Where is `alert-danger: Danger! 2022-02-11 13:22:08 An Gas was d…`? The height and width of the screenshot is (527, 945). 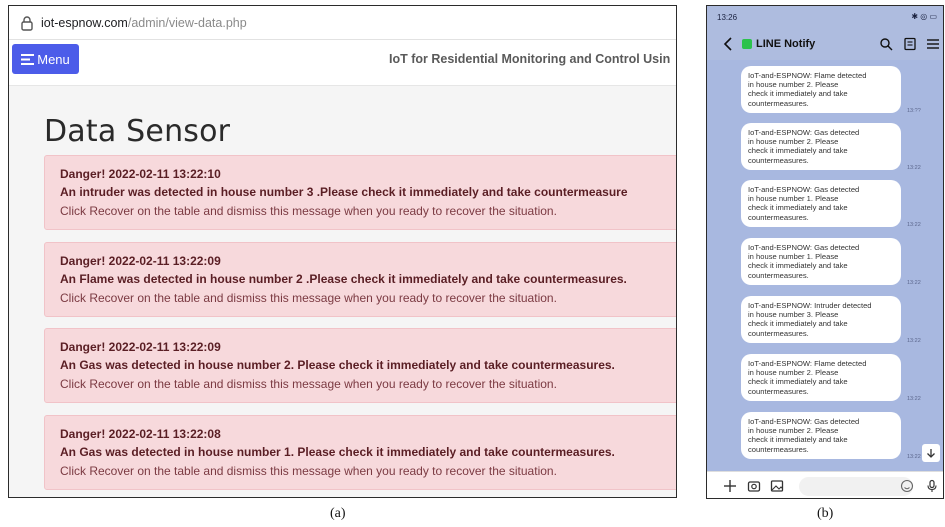
alert-danger: Danger! 2022-02-11 13:22:08 An Gas was d… is located at coordinates (360, 452).